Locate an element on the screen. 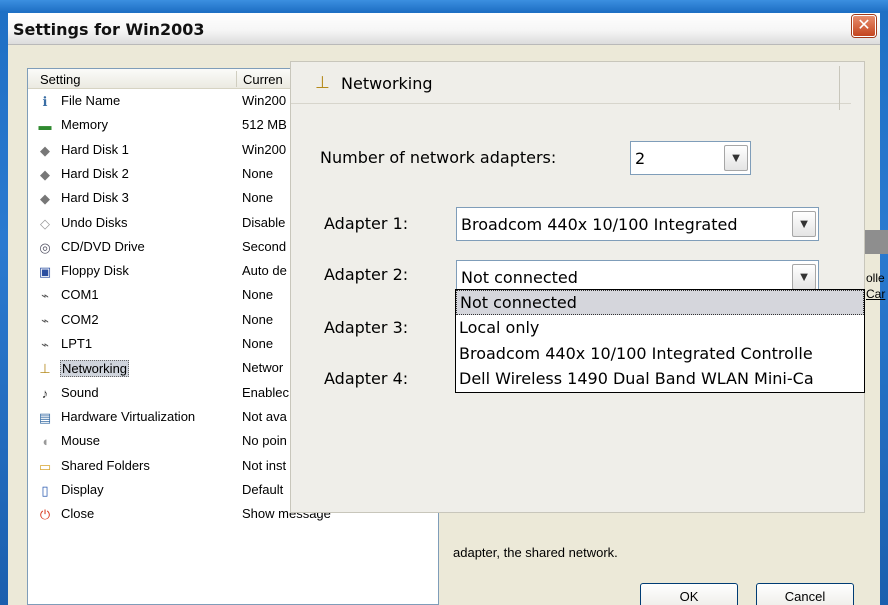 This screenshot has width=888, height=605. setting-label: Mouse is located at coordinates (81, 441).